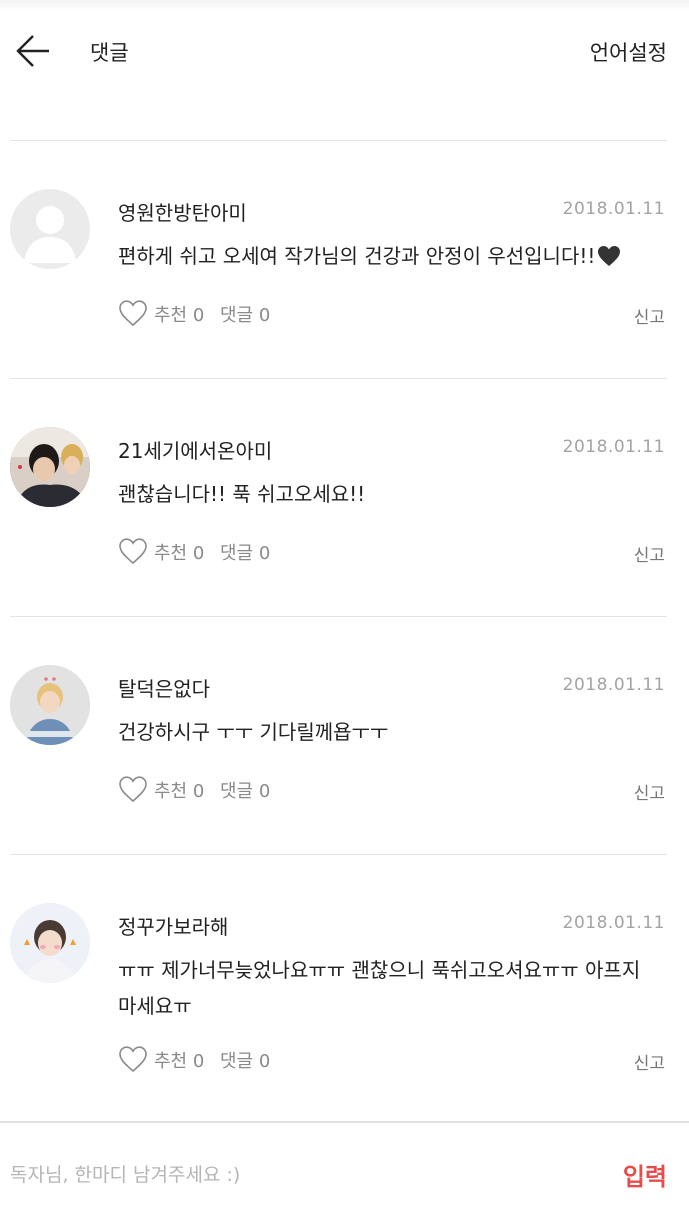 The height and width of the screenshot is (1227, 689). I want to click on comment-text-body: 편하게 쉬고 오세여 작가님의 건강과 안정이 우선입니다!!, so click(357, 256).